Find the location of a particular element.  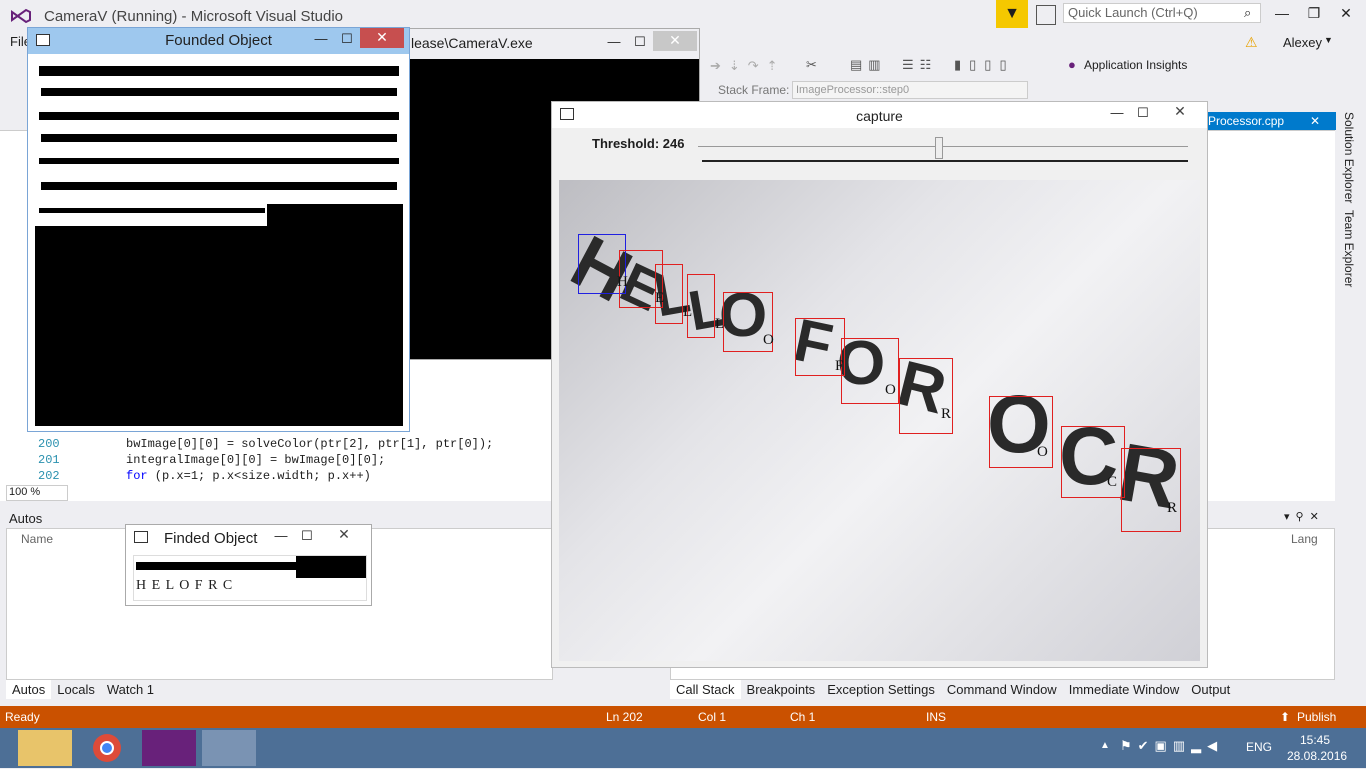

code-line: for (p.x=1; p.x<size.width; p.x++) is located at coordinates (248, 476).